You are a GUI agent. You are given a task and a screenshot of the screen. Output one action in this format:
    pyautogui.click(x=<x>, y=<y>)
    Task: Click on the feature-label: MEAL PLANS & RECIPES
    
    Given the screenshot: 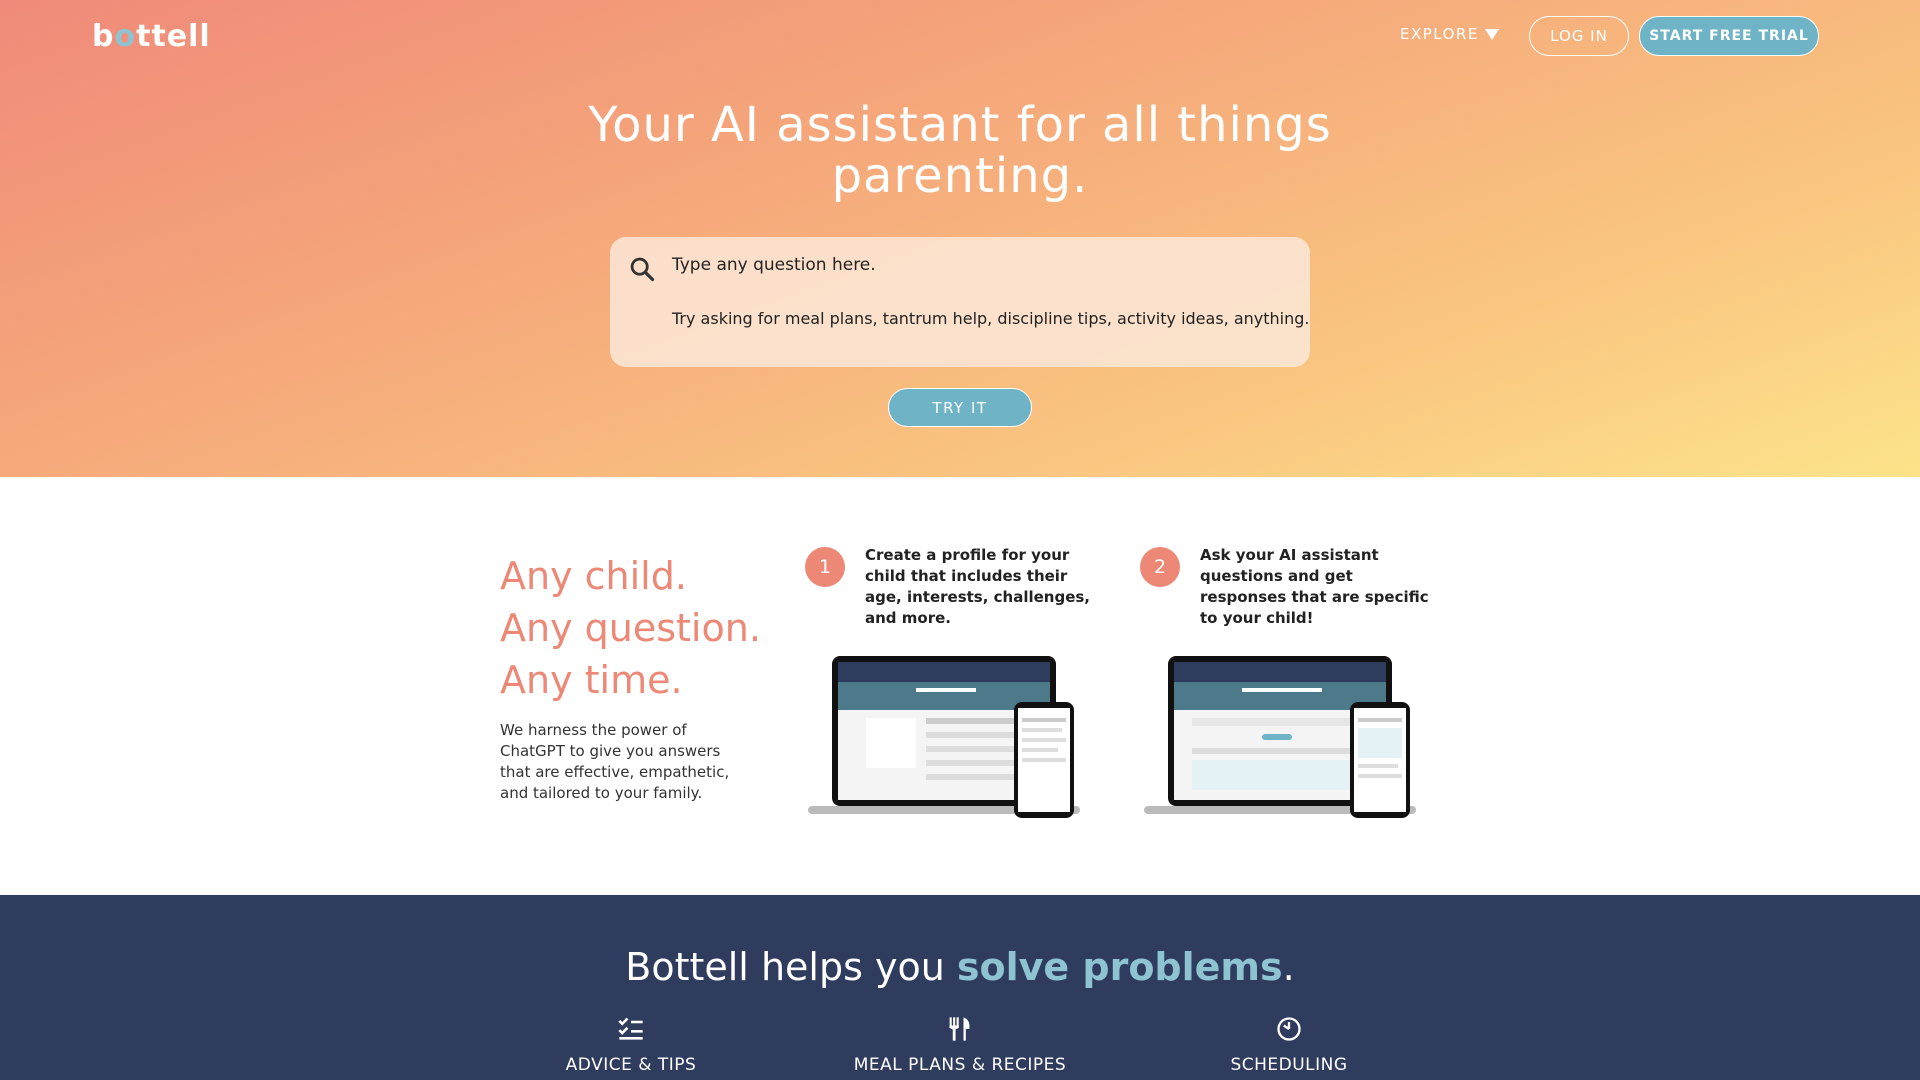 What is the action you would take?
    pyautogui.click(x=960, y=1065)
    